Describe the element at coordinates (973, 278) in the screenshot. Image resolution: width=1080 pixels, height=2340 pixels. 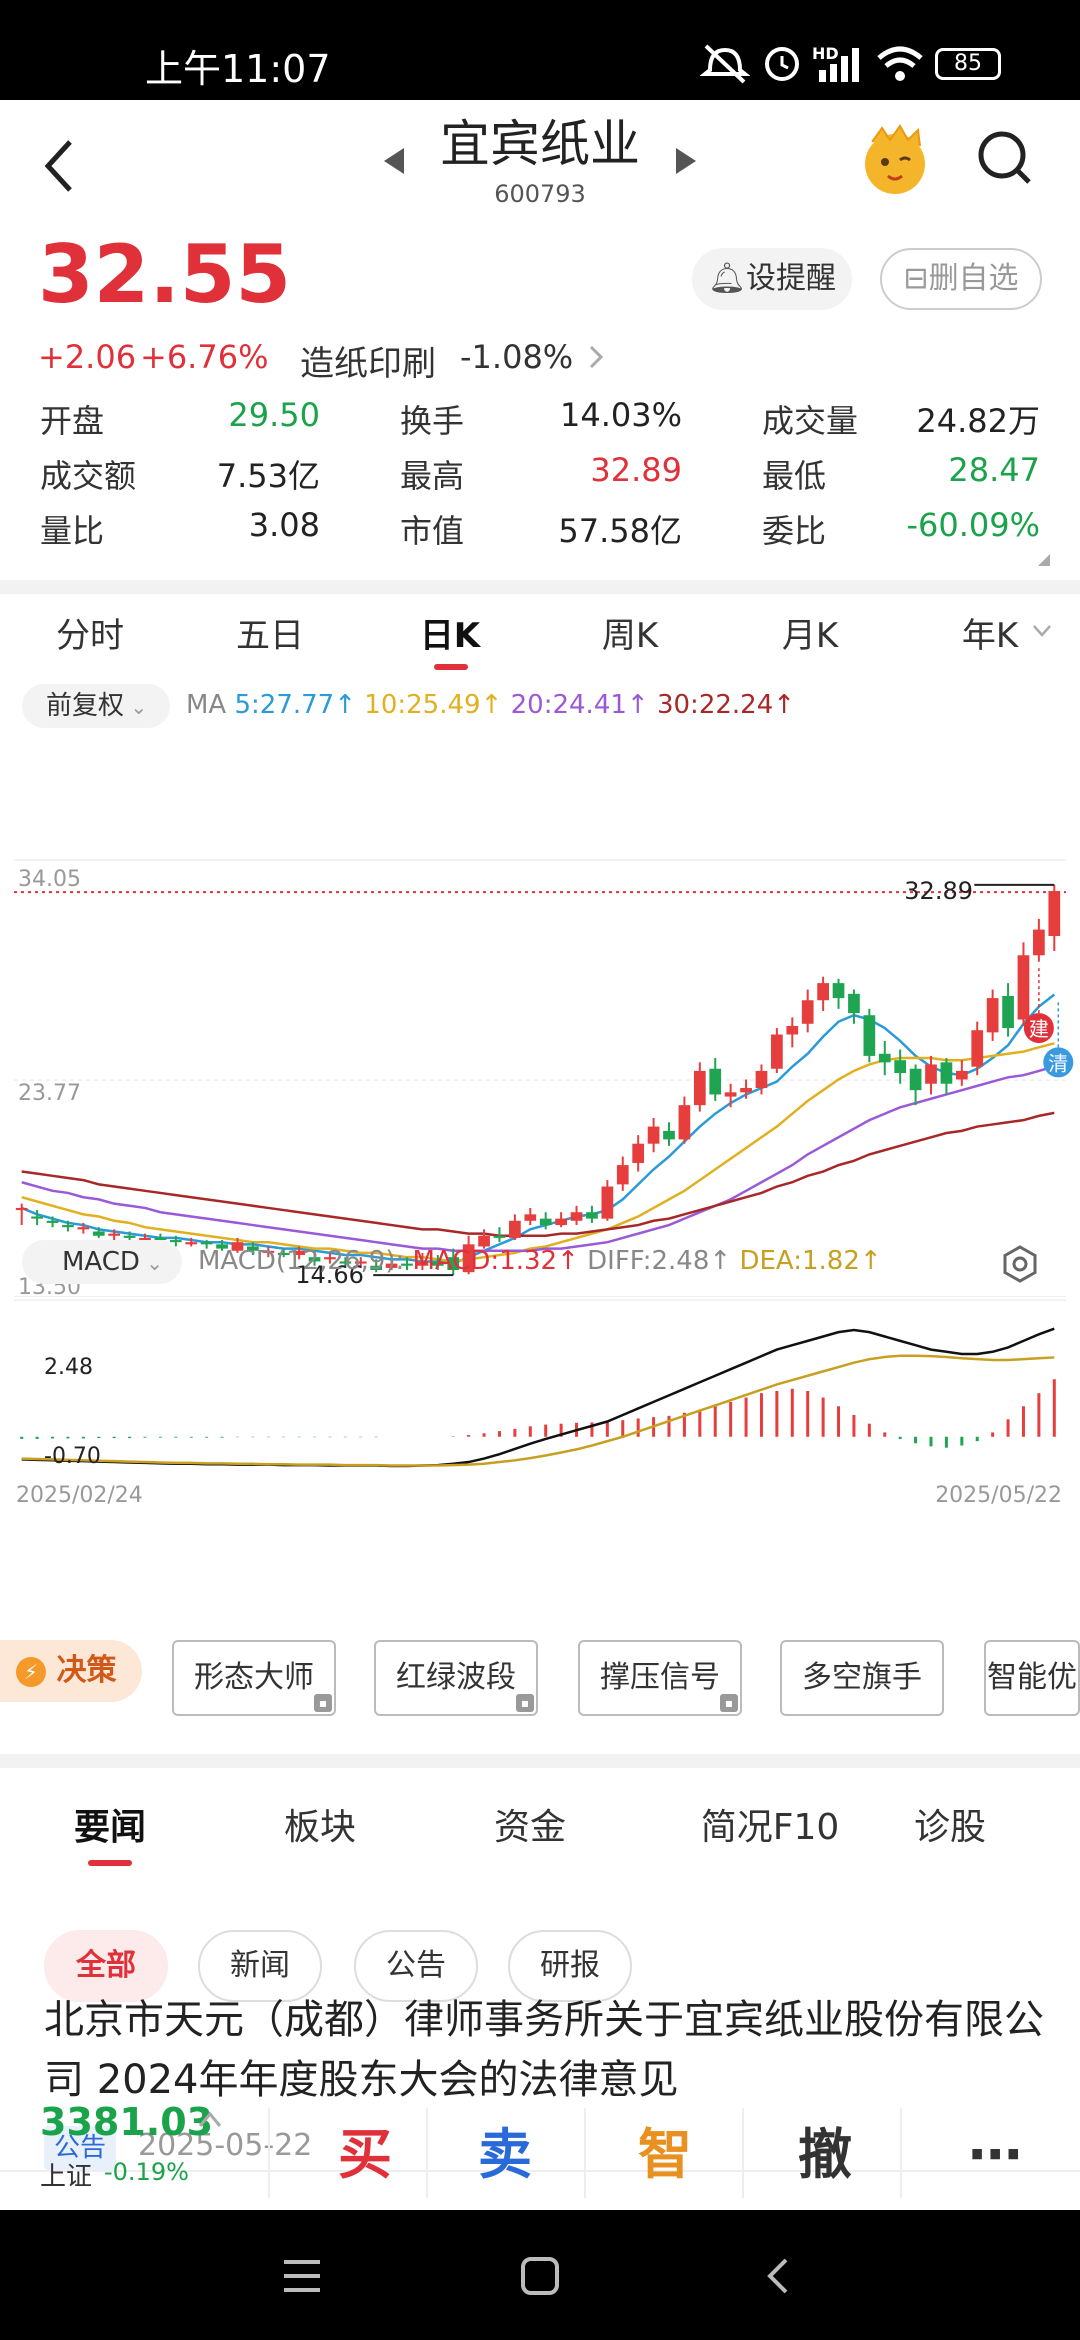
I see `remove-watchlist-label: 删自选` at that location.